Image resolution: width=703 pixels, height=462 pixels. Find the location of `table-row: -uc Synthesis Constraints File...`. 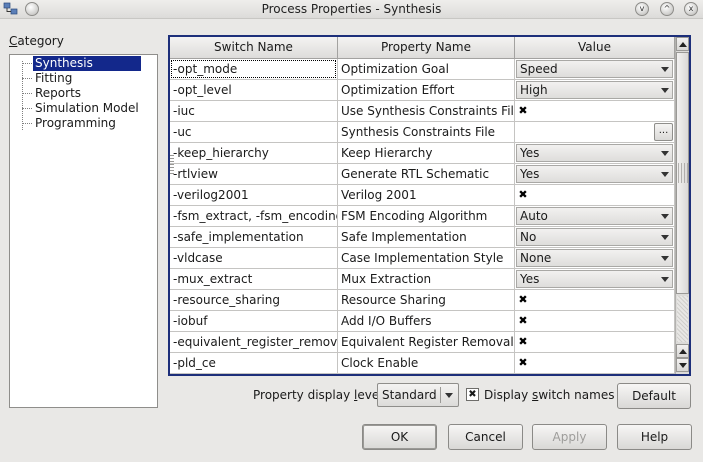

table-row: -uc Synthesis Constraints File... is located at coordinates (422, 132).